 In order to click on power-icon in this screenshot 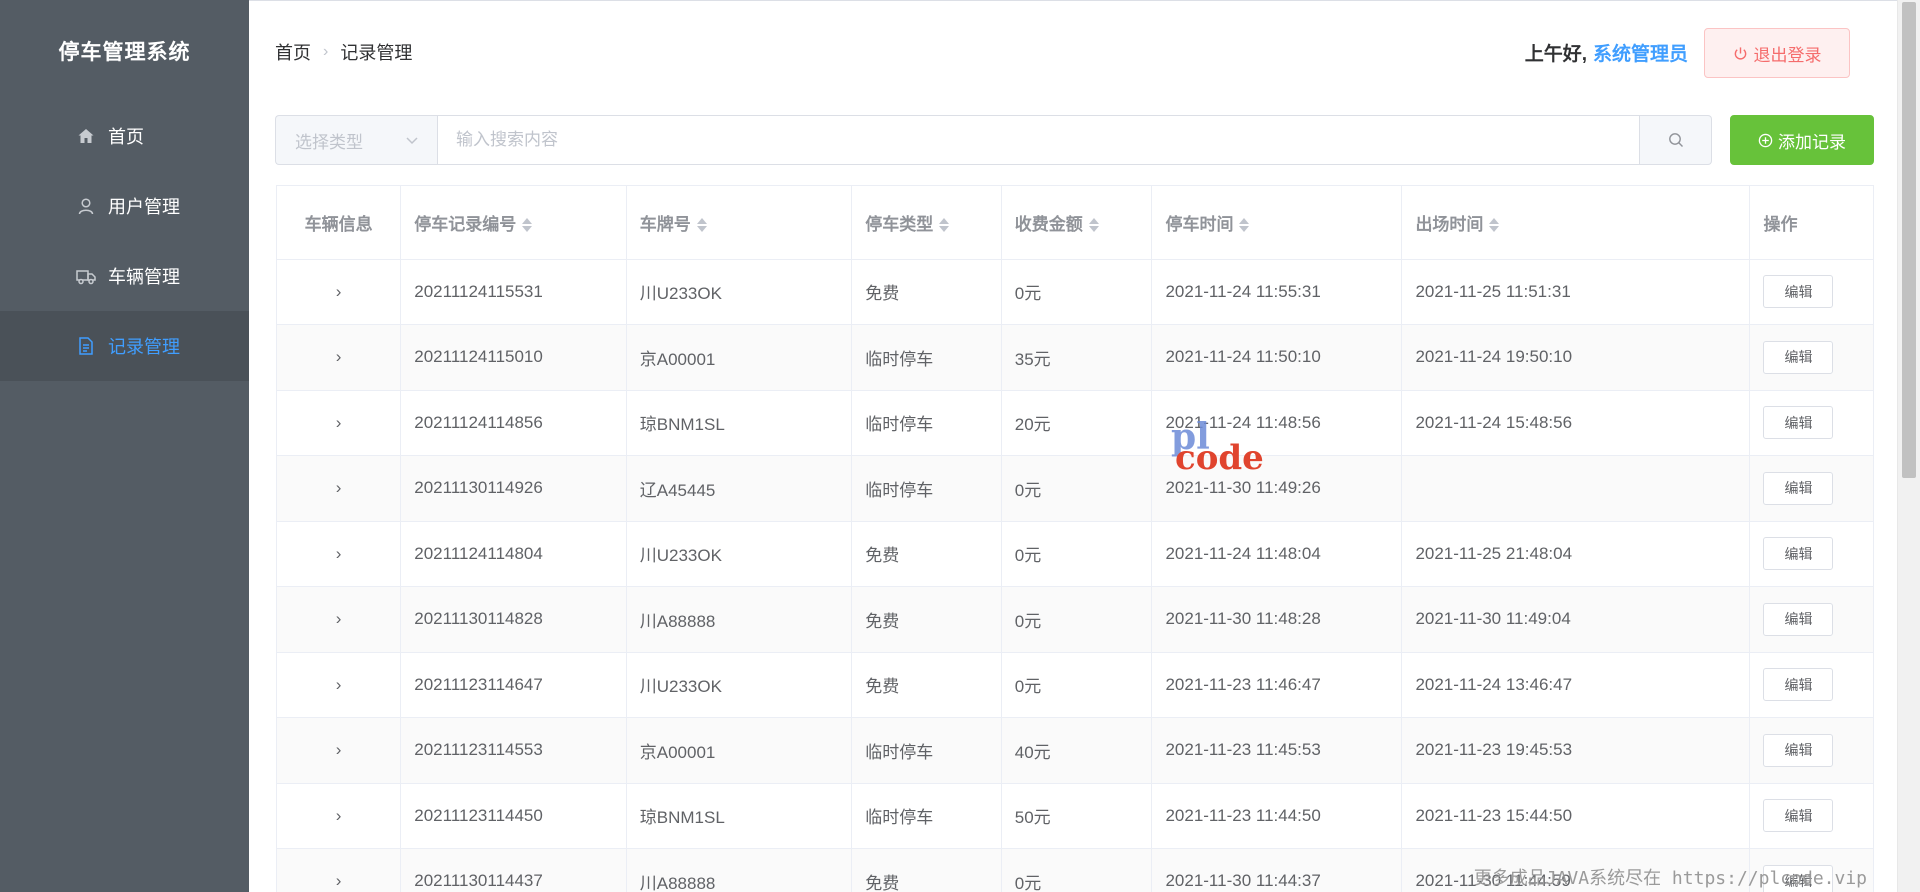, I will do `click(1740, 53)`.